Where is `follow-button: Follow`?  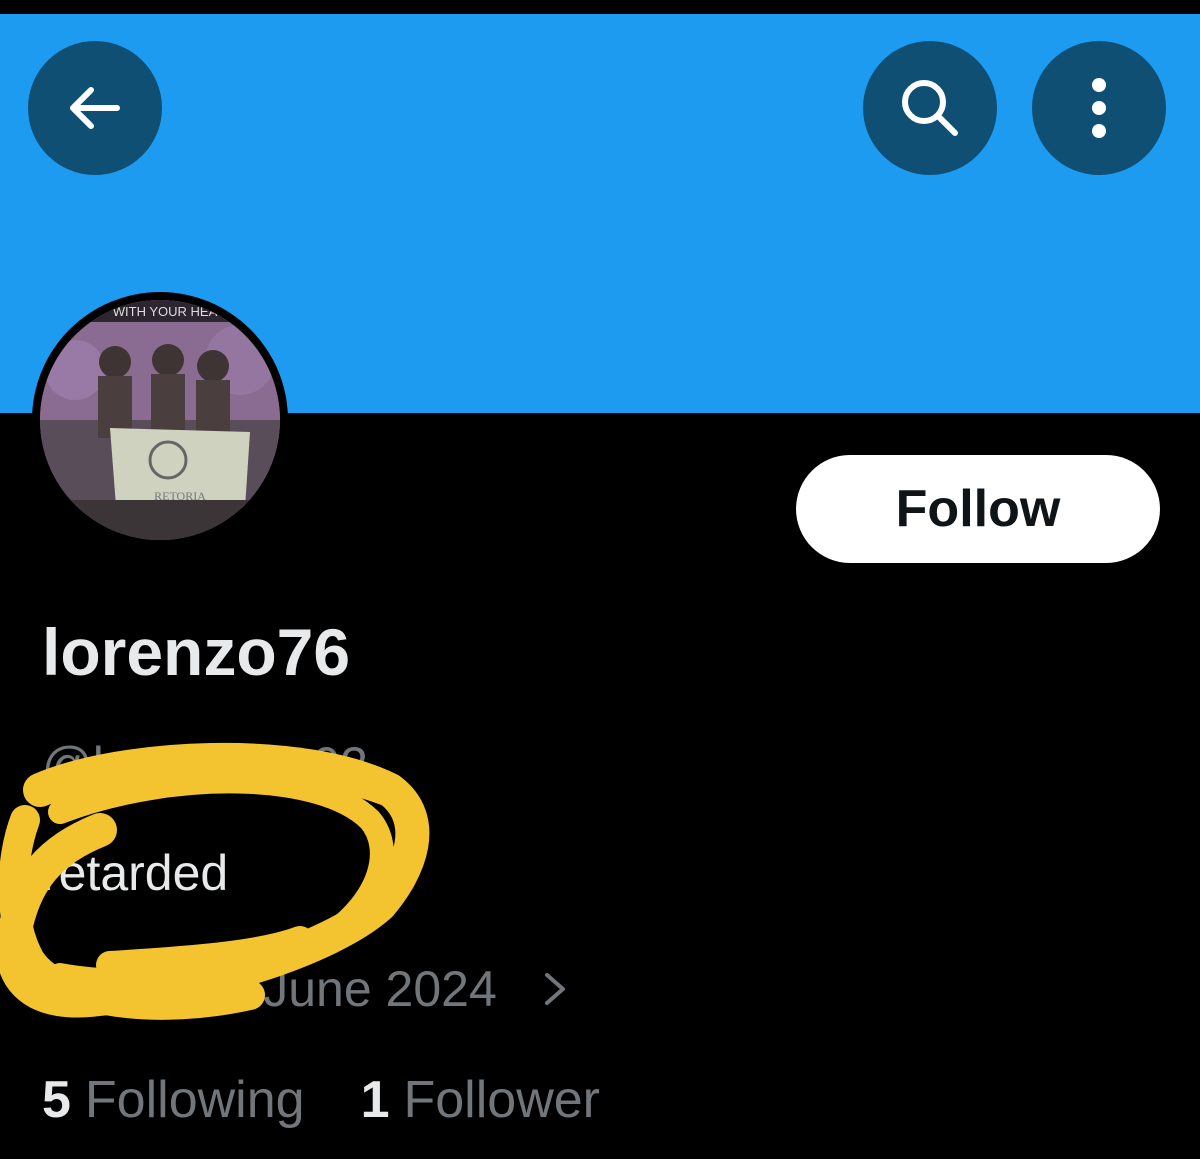
follow-button: Follow is located at coordinates (978, 509).